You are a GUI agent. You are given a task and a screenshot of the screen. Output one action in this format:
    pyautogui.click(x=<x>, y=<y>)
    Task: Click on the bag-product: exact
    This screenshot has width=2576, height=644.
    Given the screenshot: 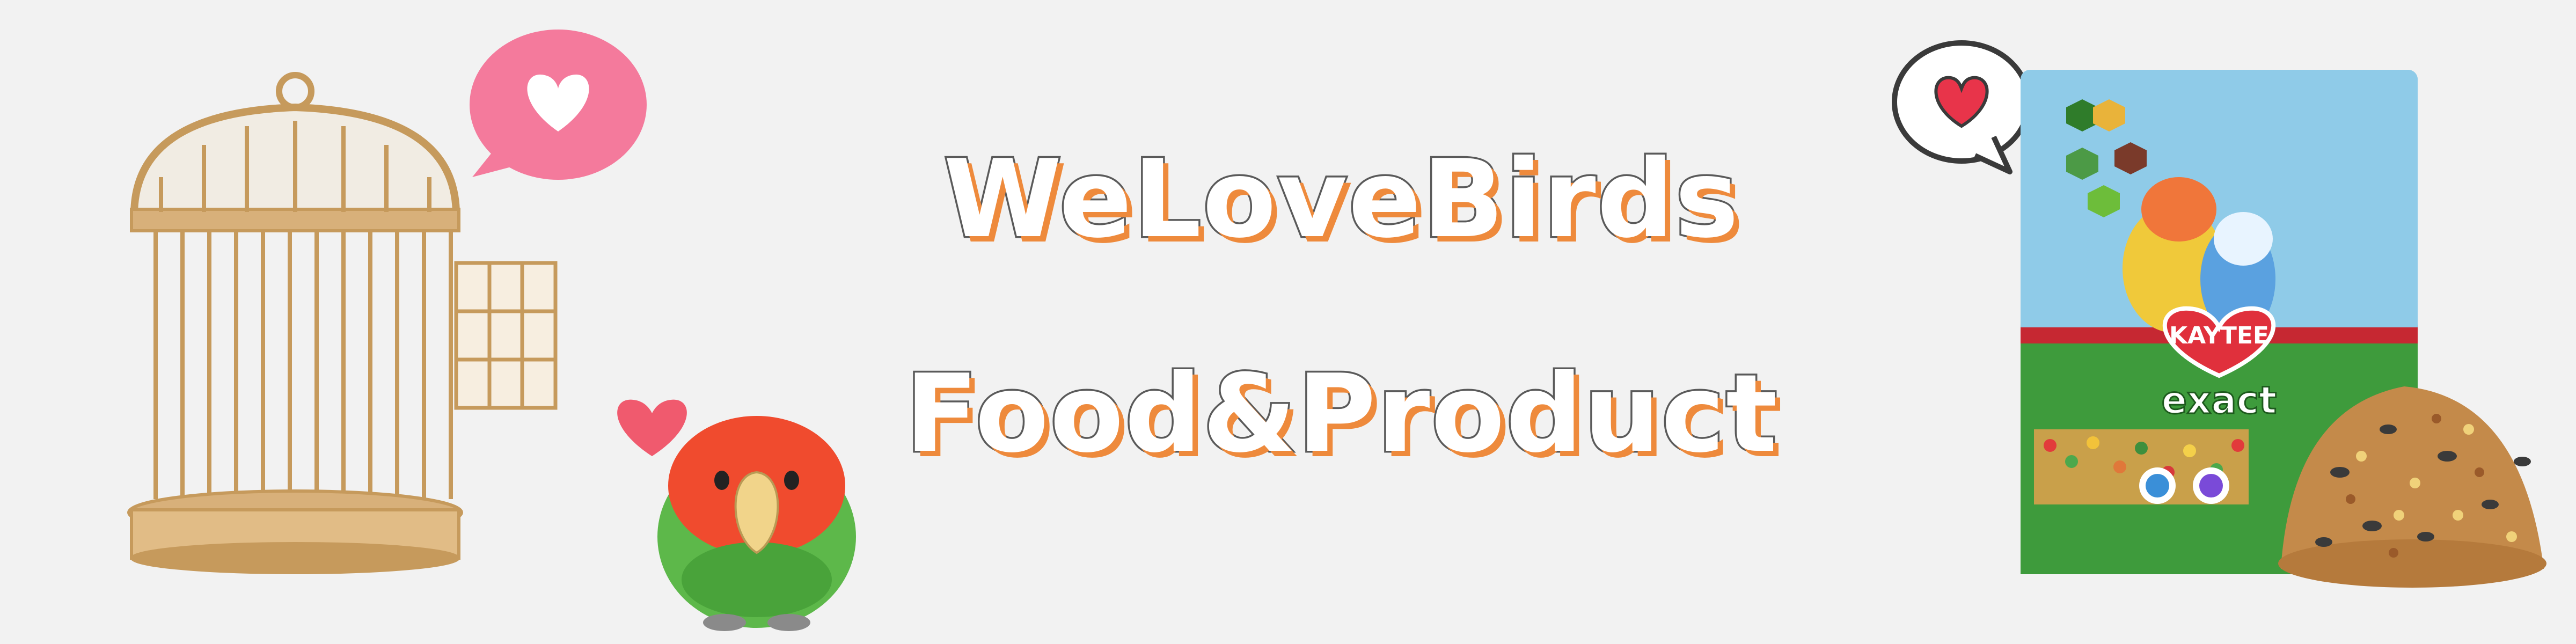 What is the action you would take?
    pyautogui.click(x=2219, y=400)
    